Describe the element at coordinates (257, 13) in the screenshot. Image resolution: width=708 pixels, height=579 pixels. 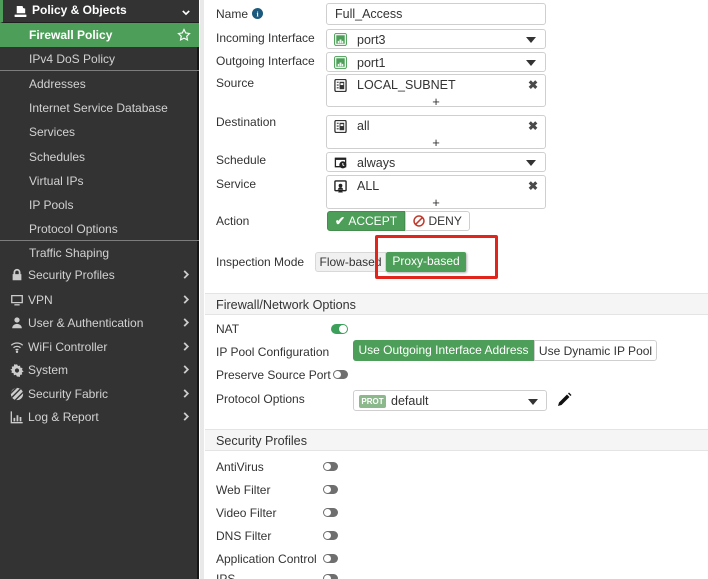
I see `svg-text: i` at that location.